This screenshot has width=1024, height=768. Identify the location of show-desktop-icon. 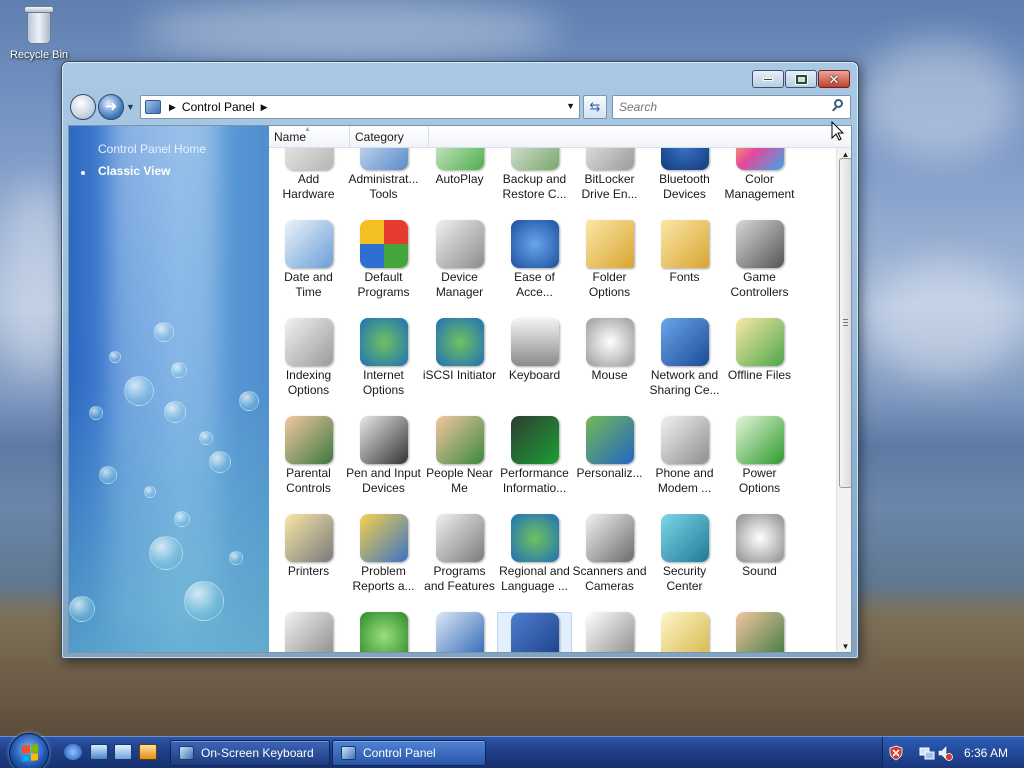
(99, 752).